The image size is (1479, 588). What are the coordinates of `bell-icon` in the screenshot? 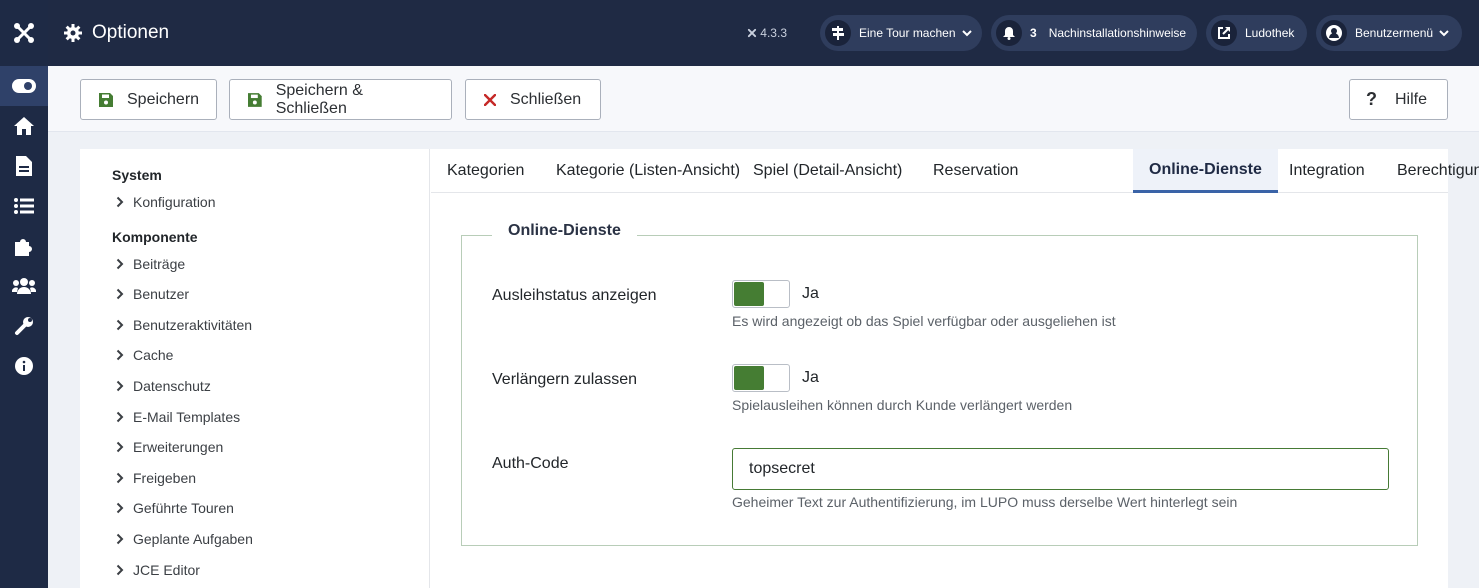 It's located at (1009, 33).